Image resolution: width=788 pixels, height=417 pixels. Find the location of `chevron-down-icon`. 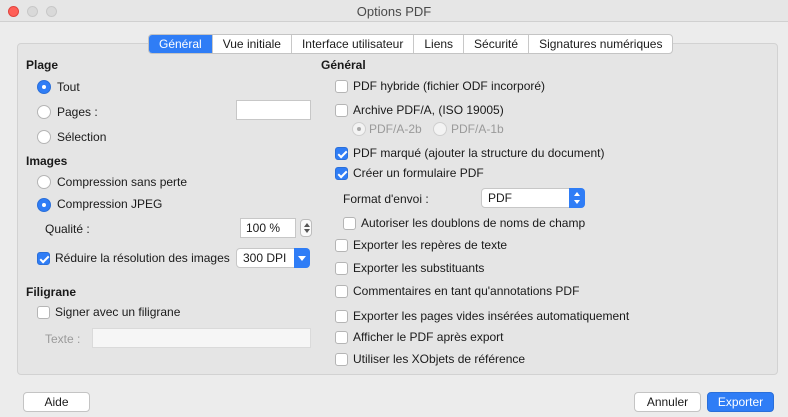

chevron-down-icon is located at coordinates (302, 258).